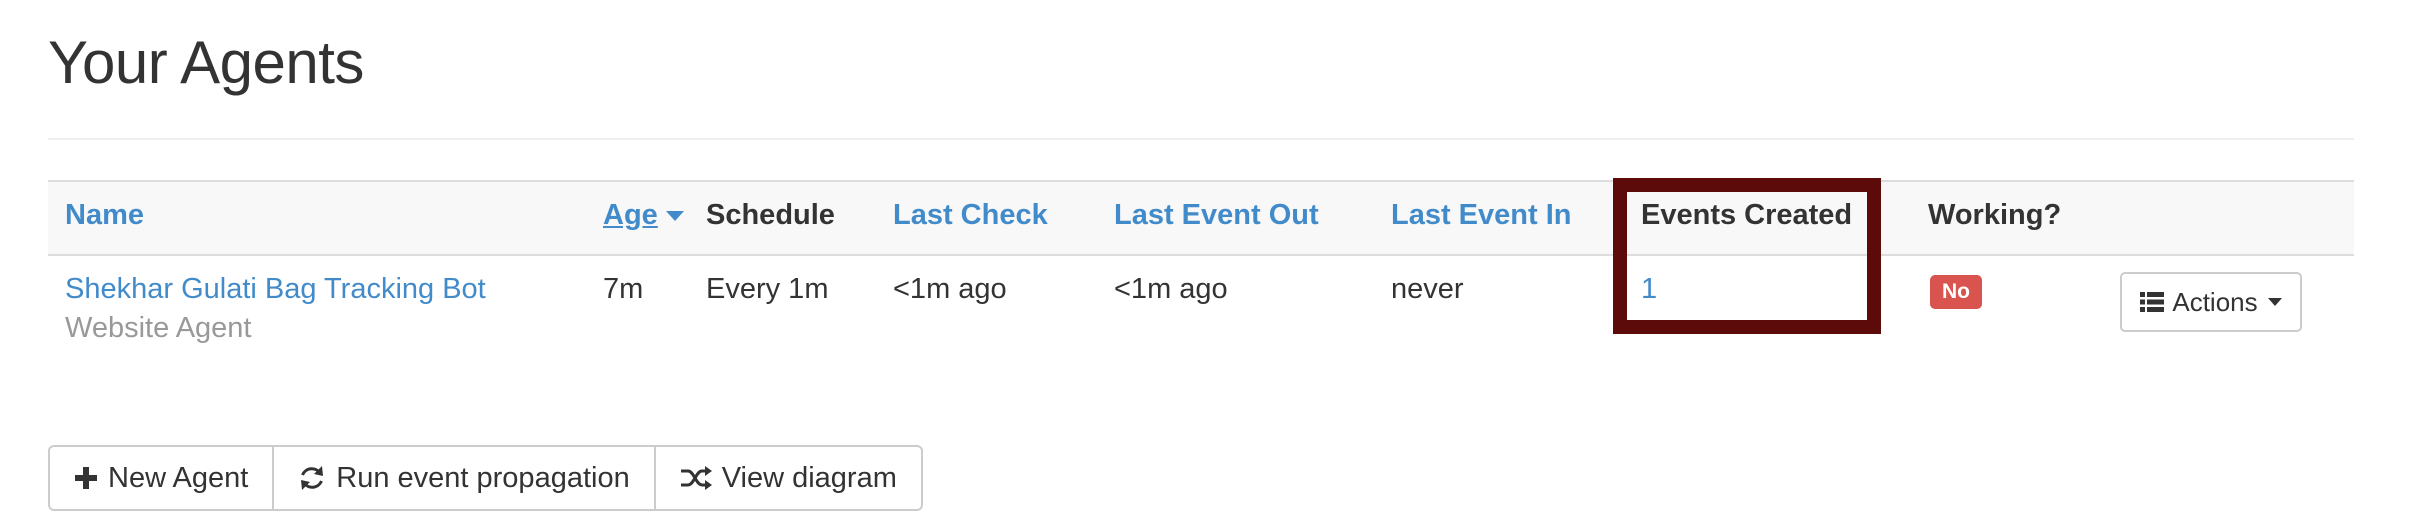 The width and height of the screenshot is (2420, 524). What do you see at coordinates (86, 478) in the screenshot?
I see `plus-icon` at bounding box center [86, 478].